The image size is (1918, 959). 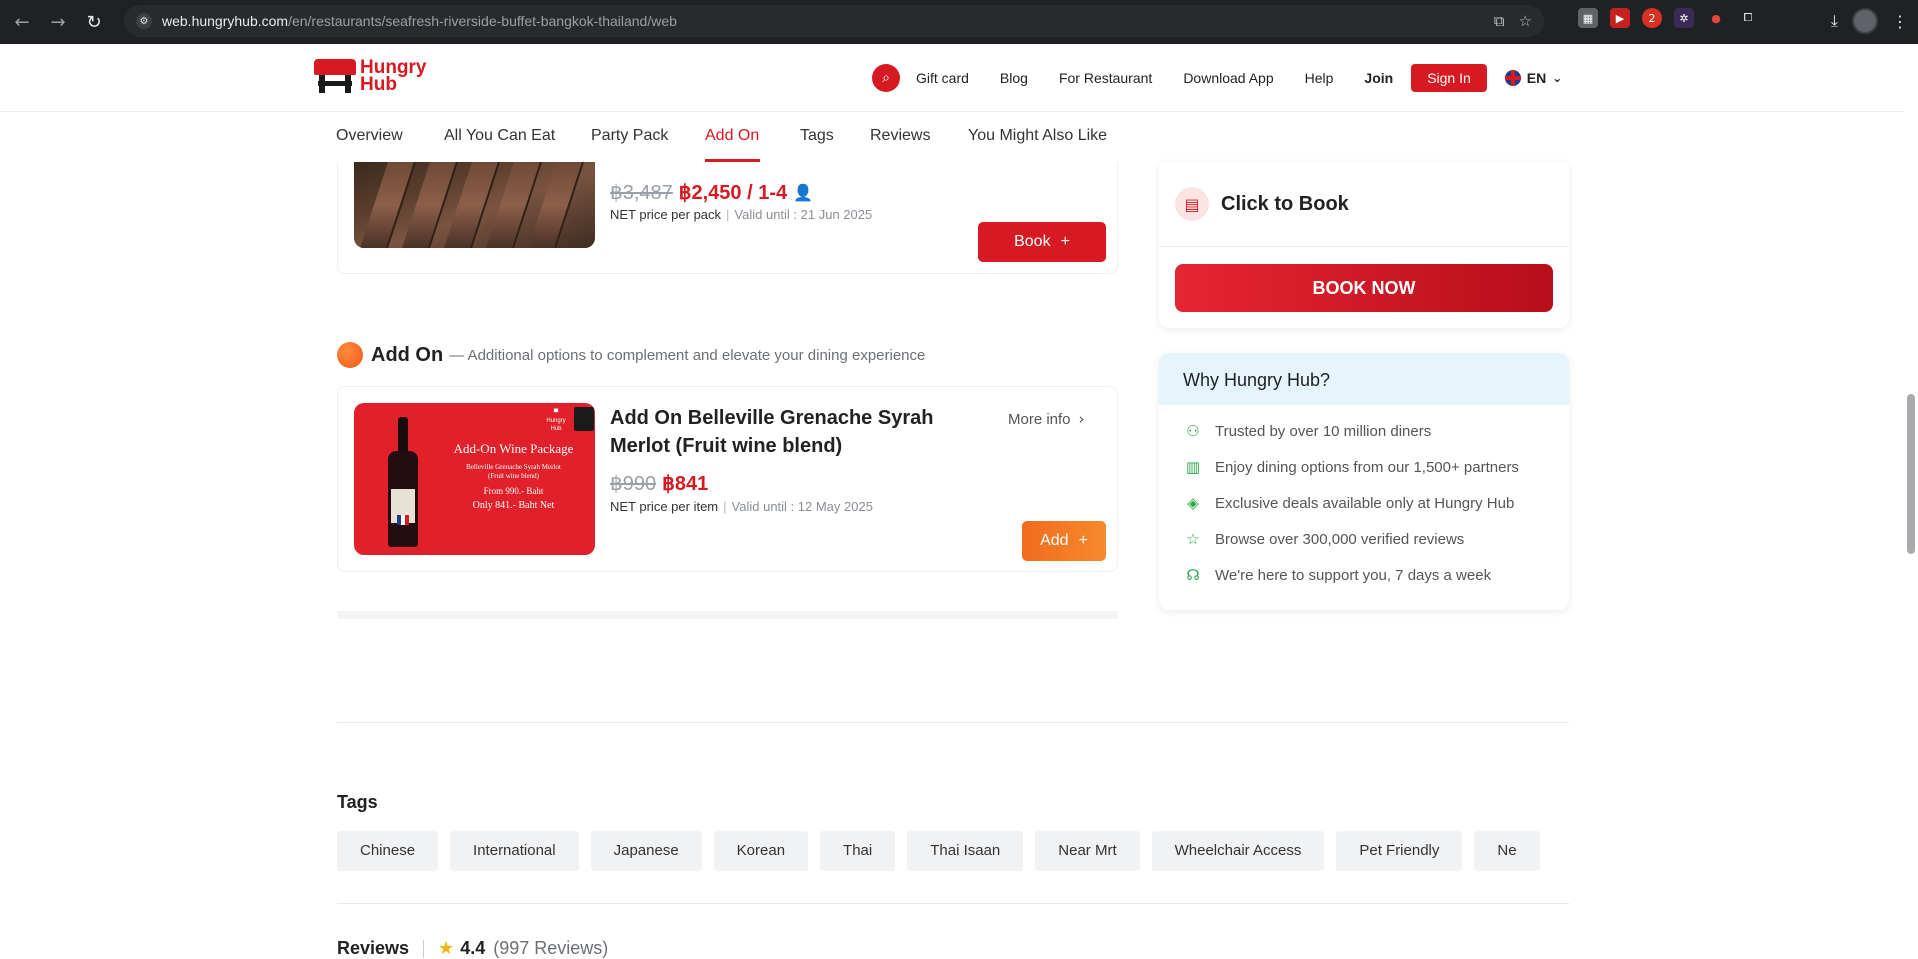 What do you see at coordinates (556, 421) in the screenshot?
I see `hungry-hub-mini-logo: ▀ Hungry Hub` at bounding box center [556, 421].